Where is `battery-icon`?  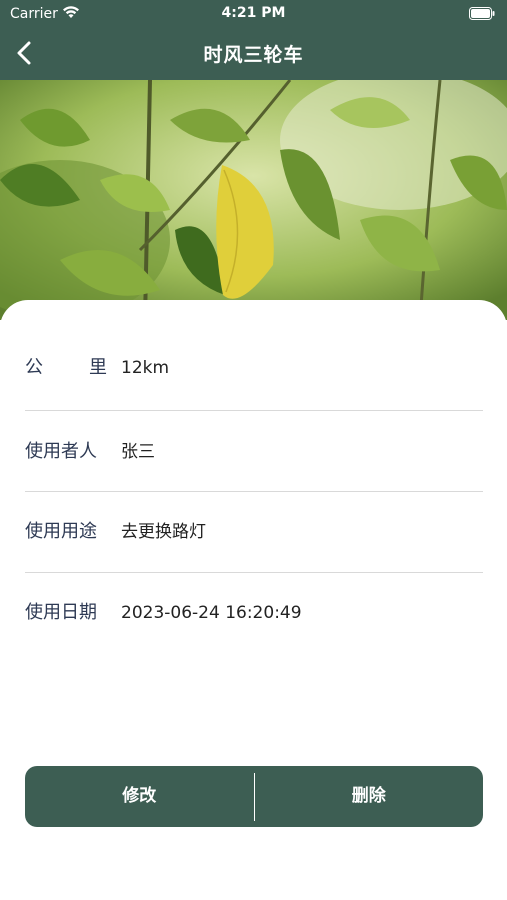
battery-icon is located at coordinates (482, 13).